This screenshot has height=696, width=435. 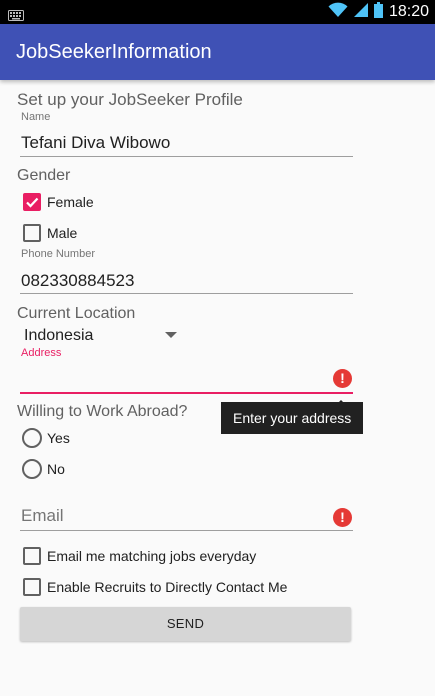 I want to click on address-error-tooltip: Enter your address, so click(x=292, y=418).